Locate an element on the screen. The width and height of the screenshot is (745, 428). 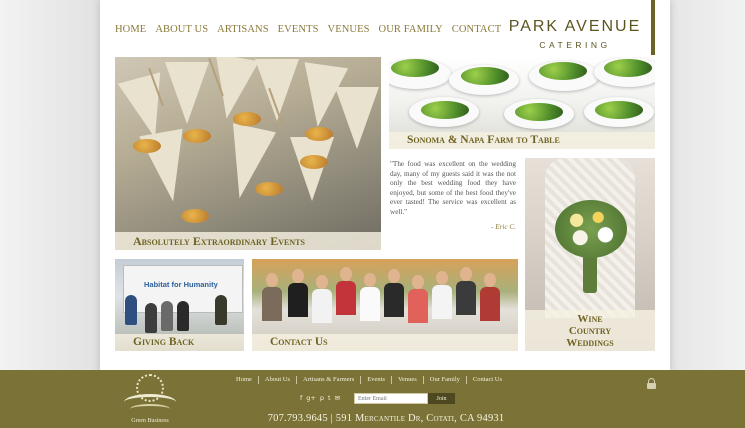
green-business-label: Green Business is located at coordinates (150, 421).